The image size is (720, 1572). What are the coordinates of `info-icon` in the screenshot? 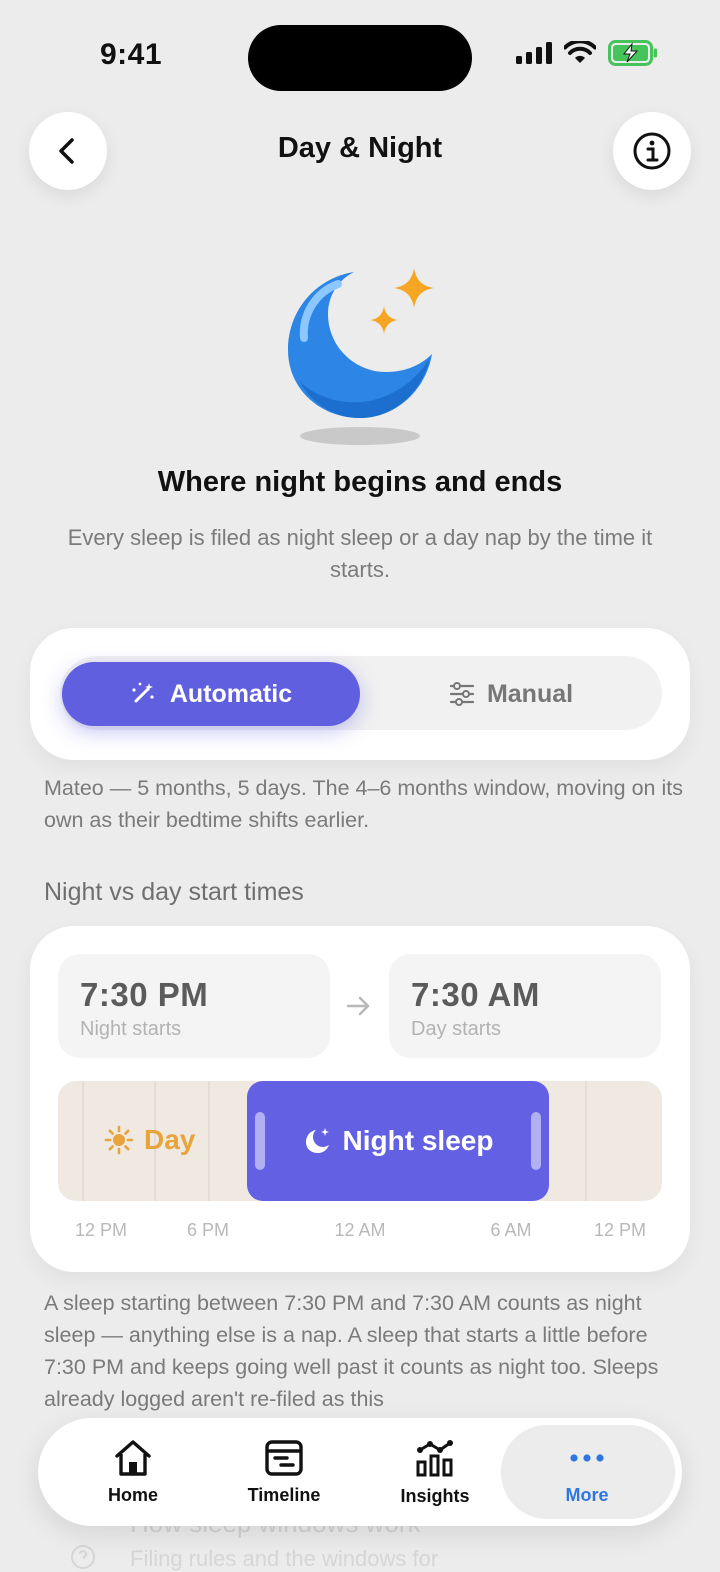 It's located at (652, 151).